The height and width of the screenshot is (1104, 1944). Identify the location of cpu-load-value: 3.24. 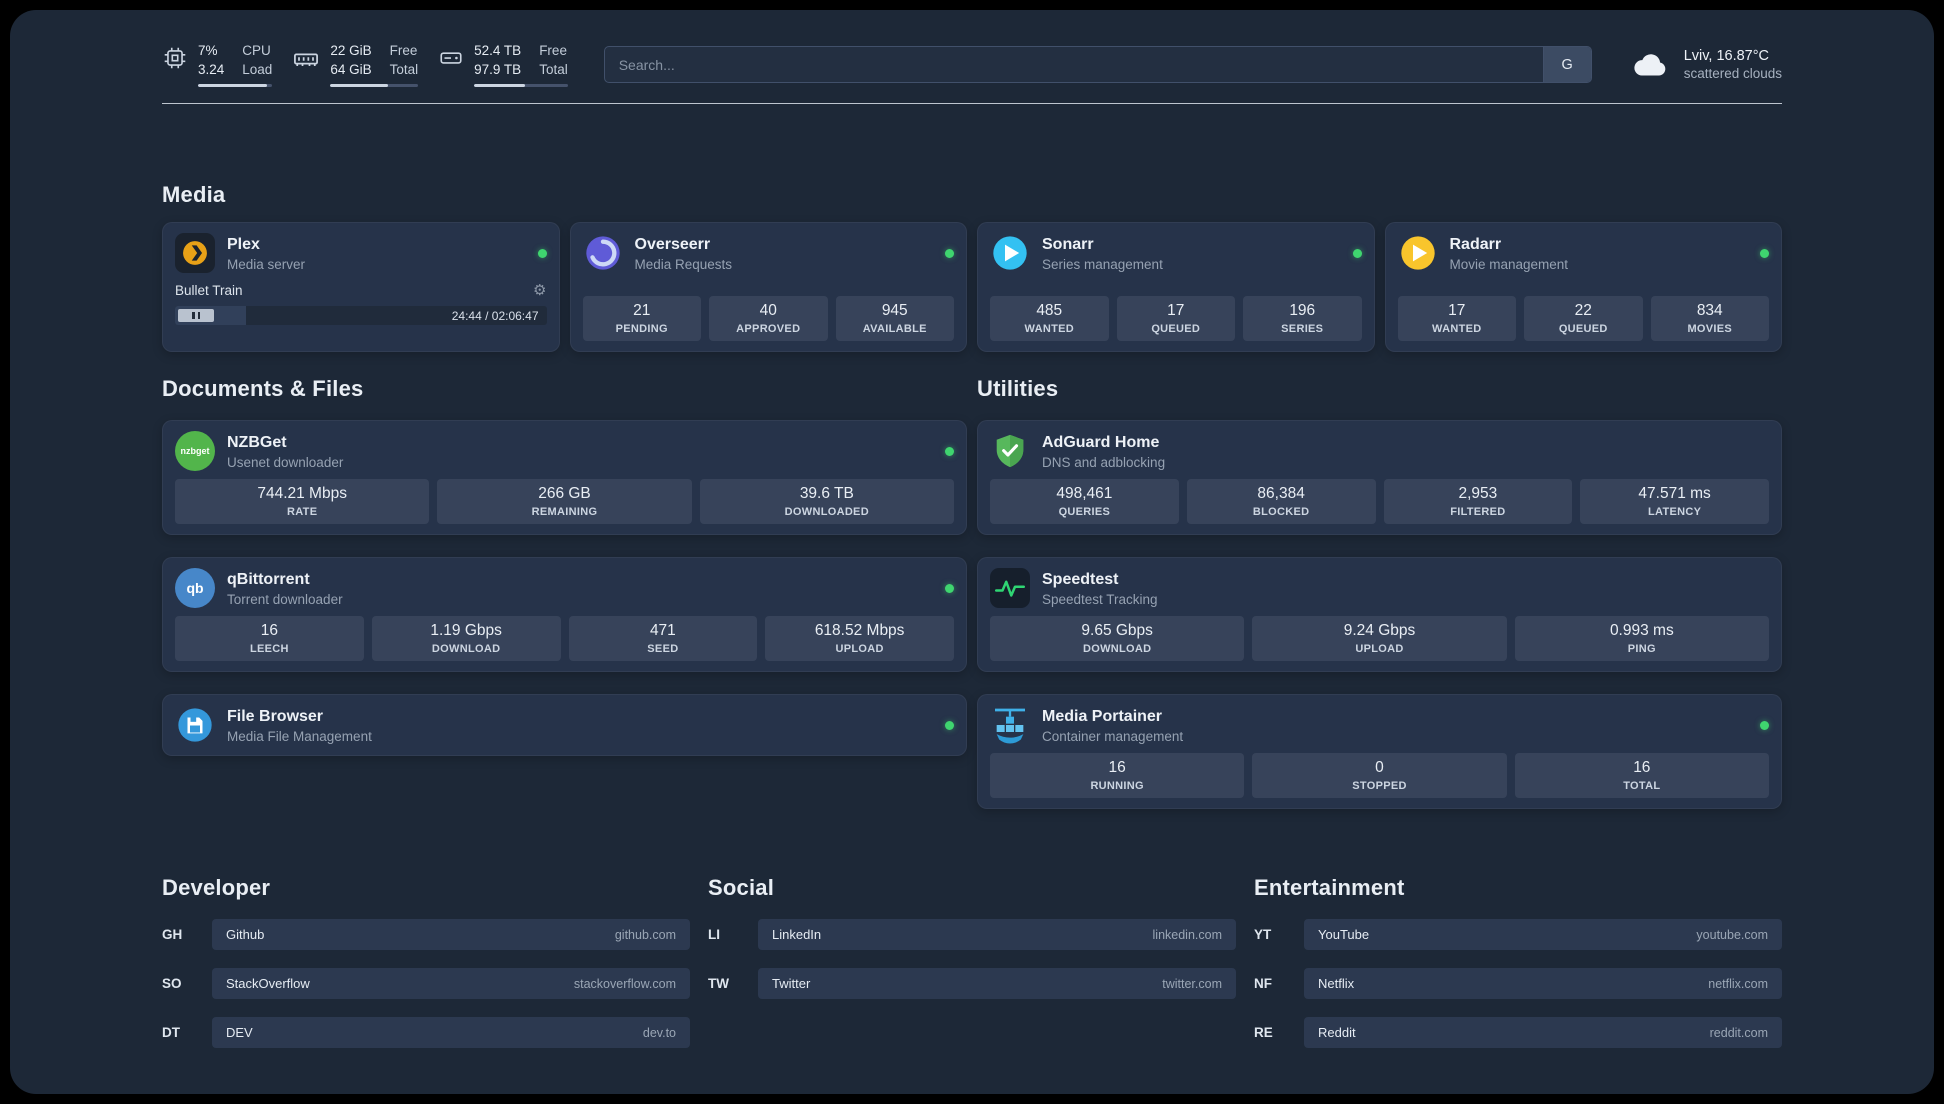
(211, 70).